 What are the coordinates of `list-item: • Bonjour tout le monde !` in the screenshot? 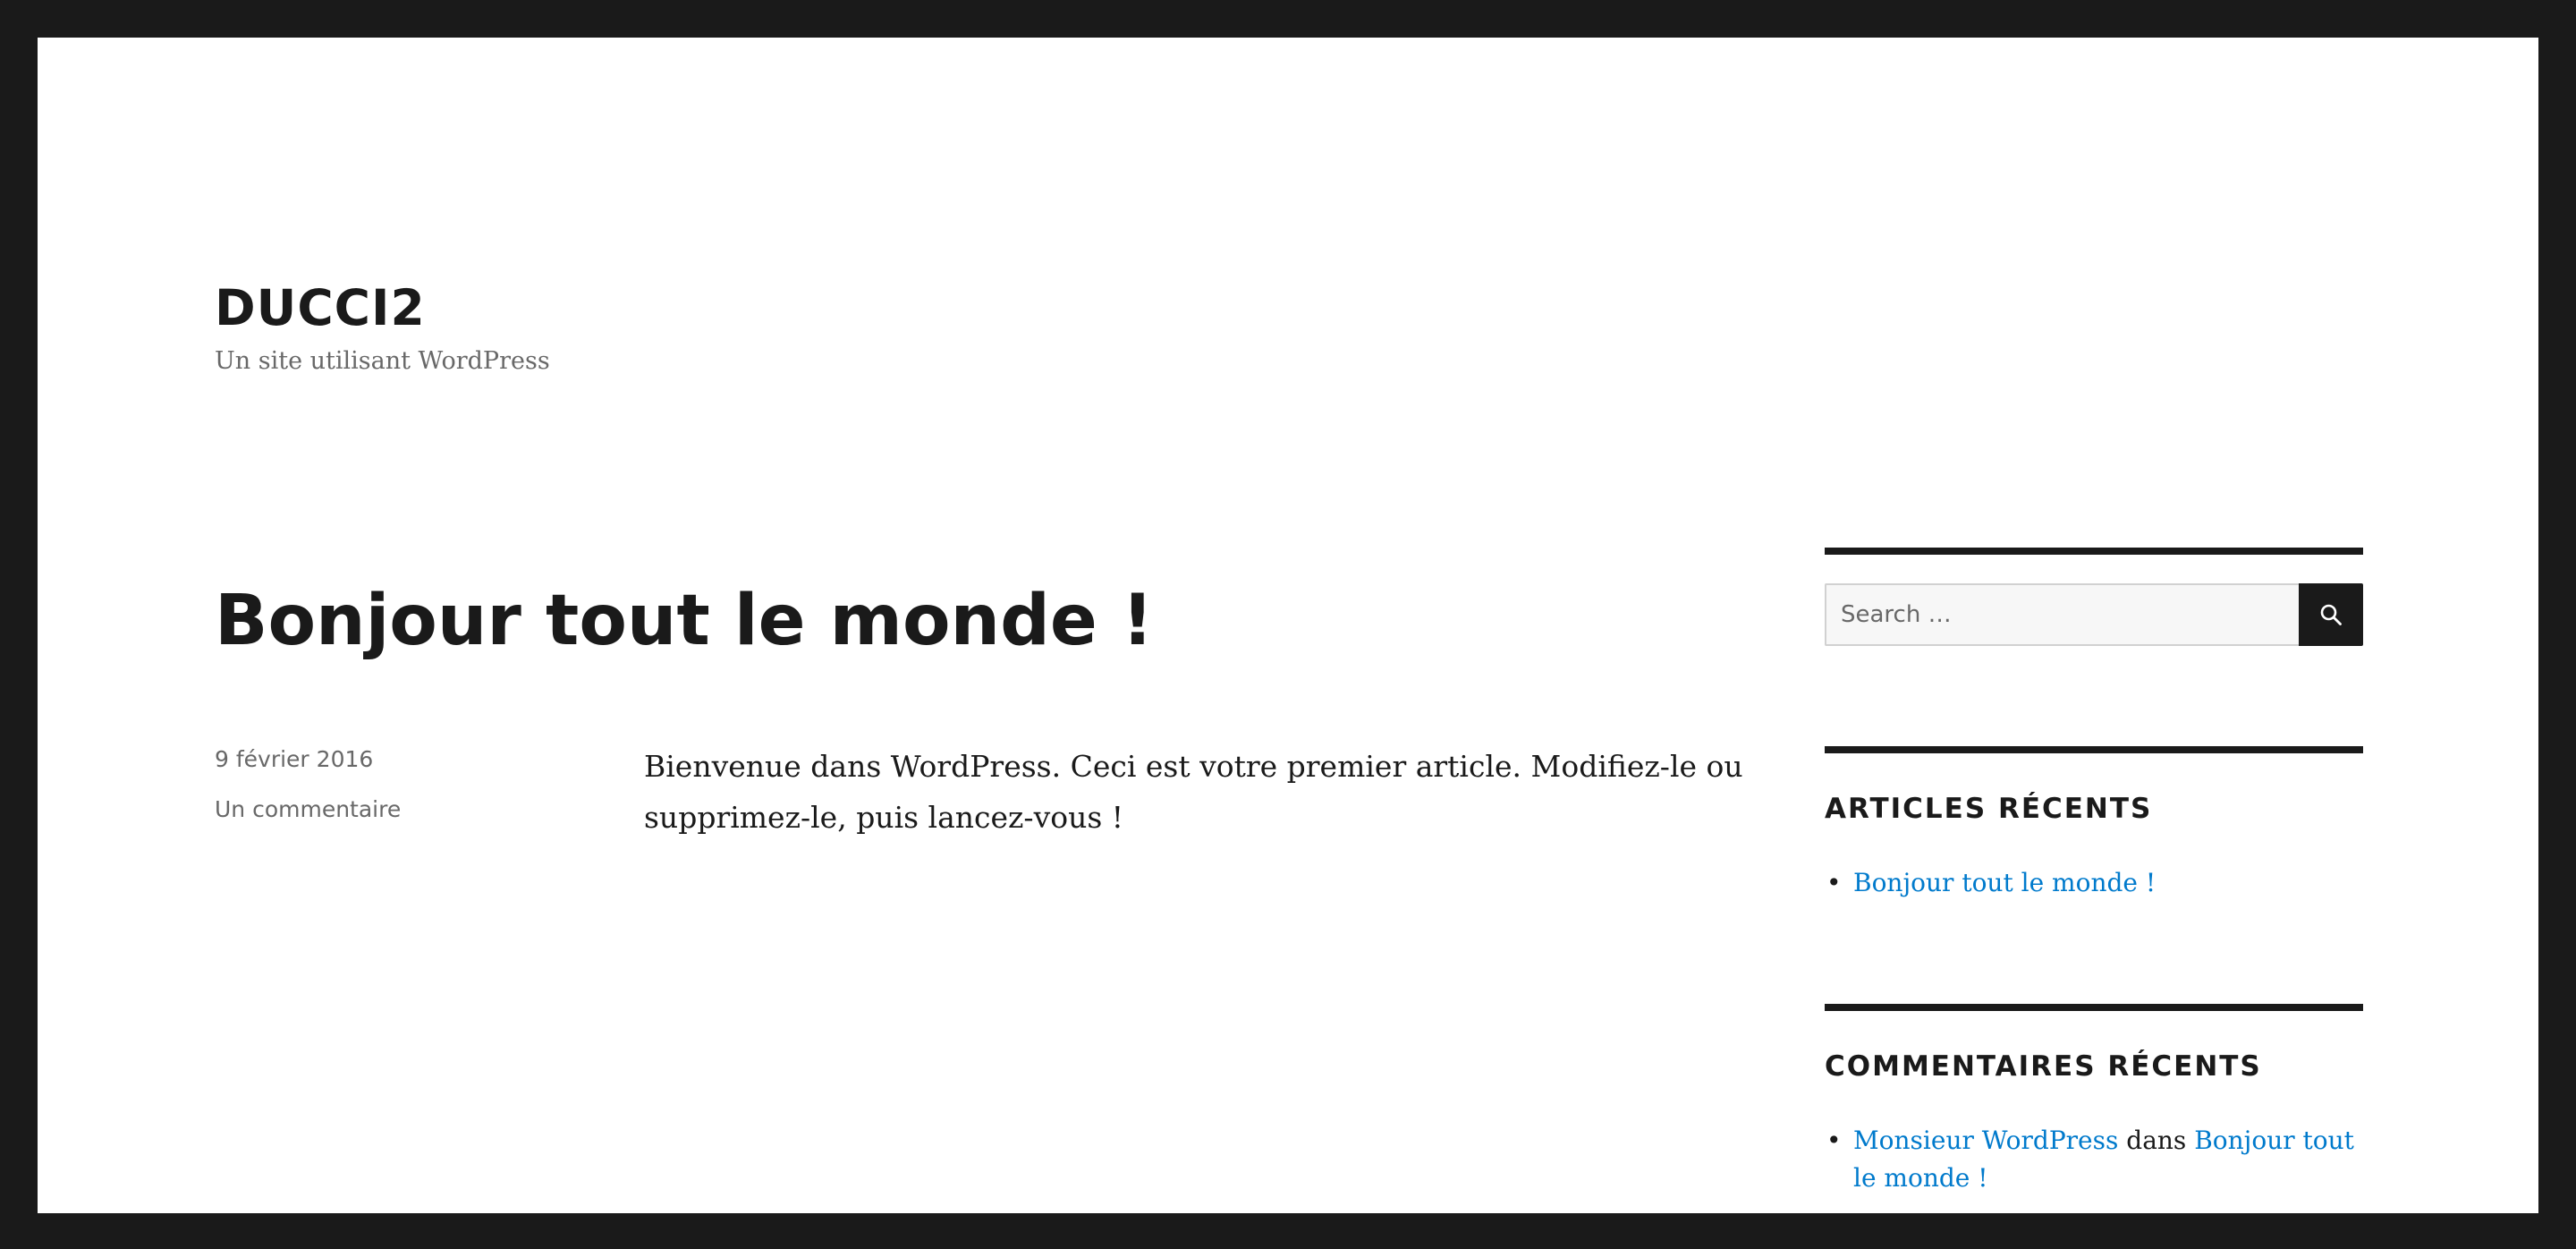 It's located at (2094, 883).